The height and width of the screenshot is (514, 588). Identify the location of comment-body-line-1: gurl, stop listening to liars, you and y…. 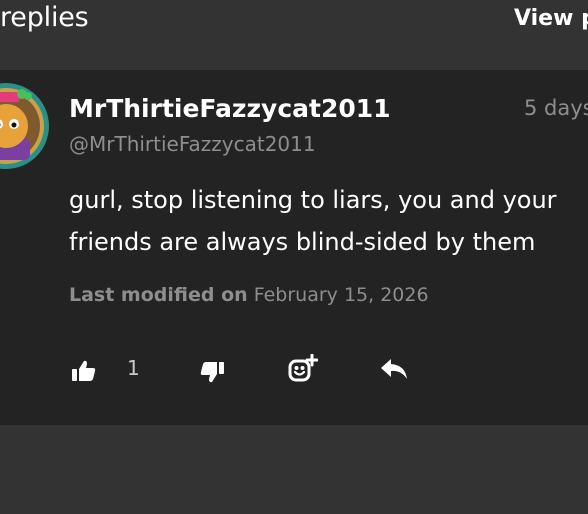
(313, 200).